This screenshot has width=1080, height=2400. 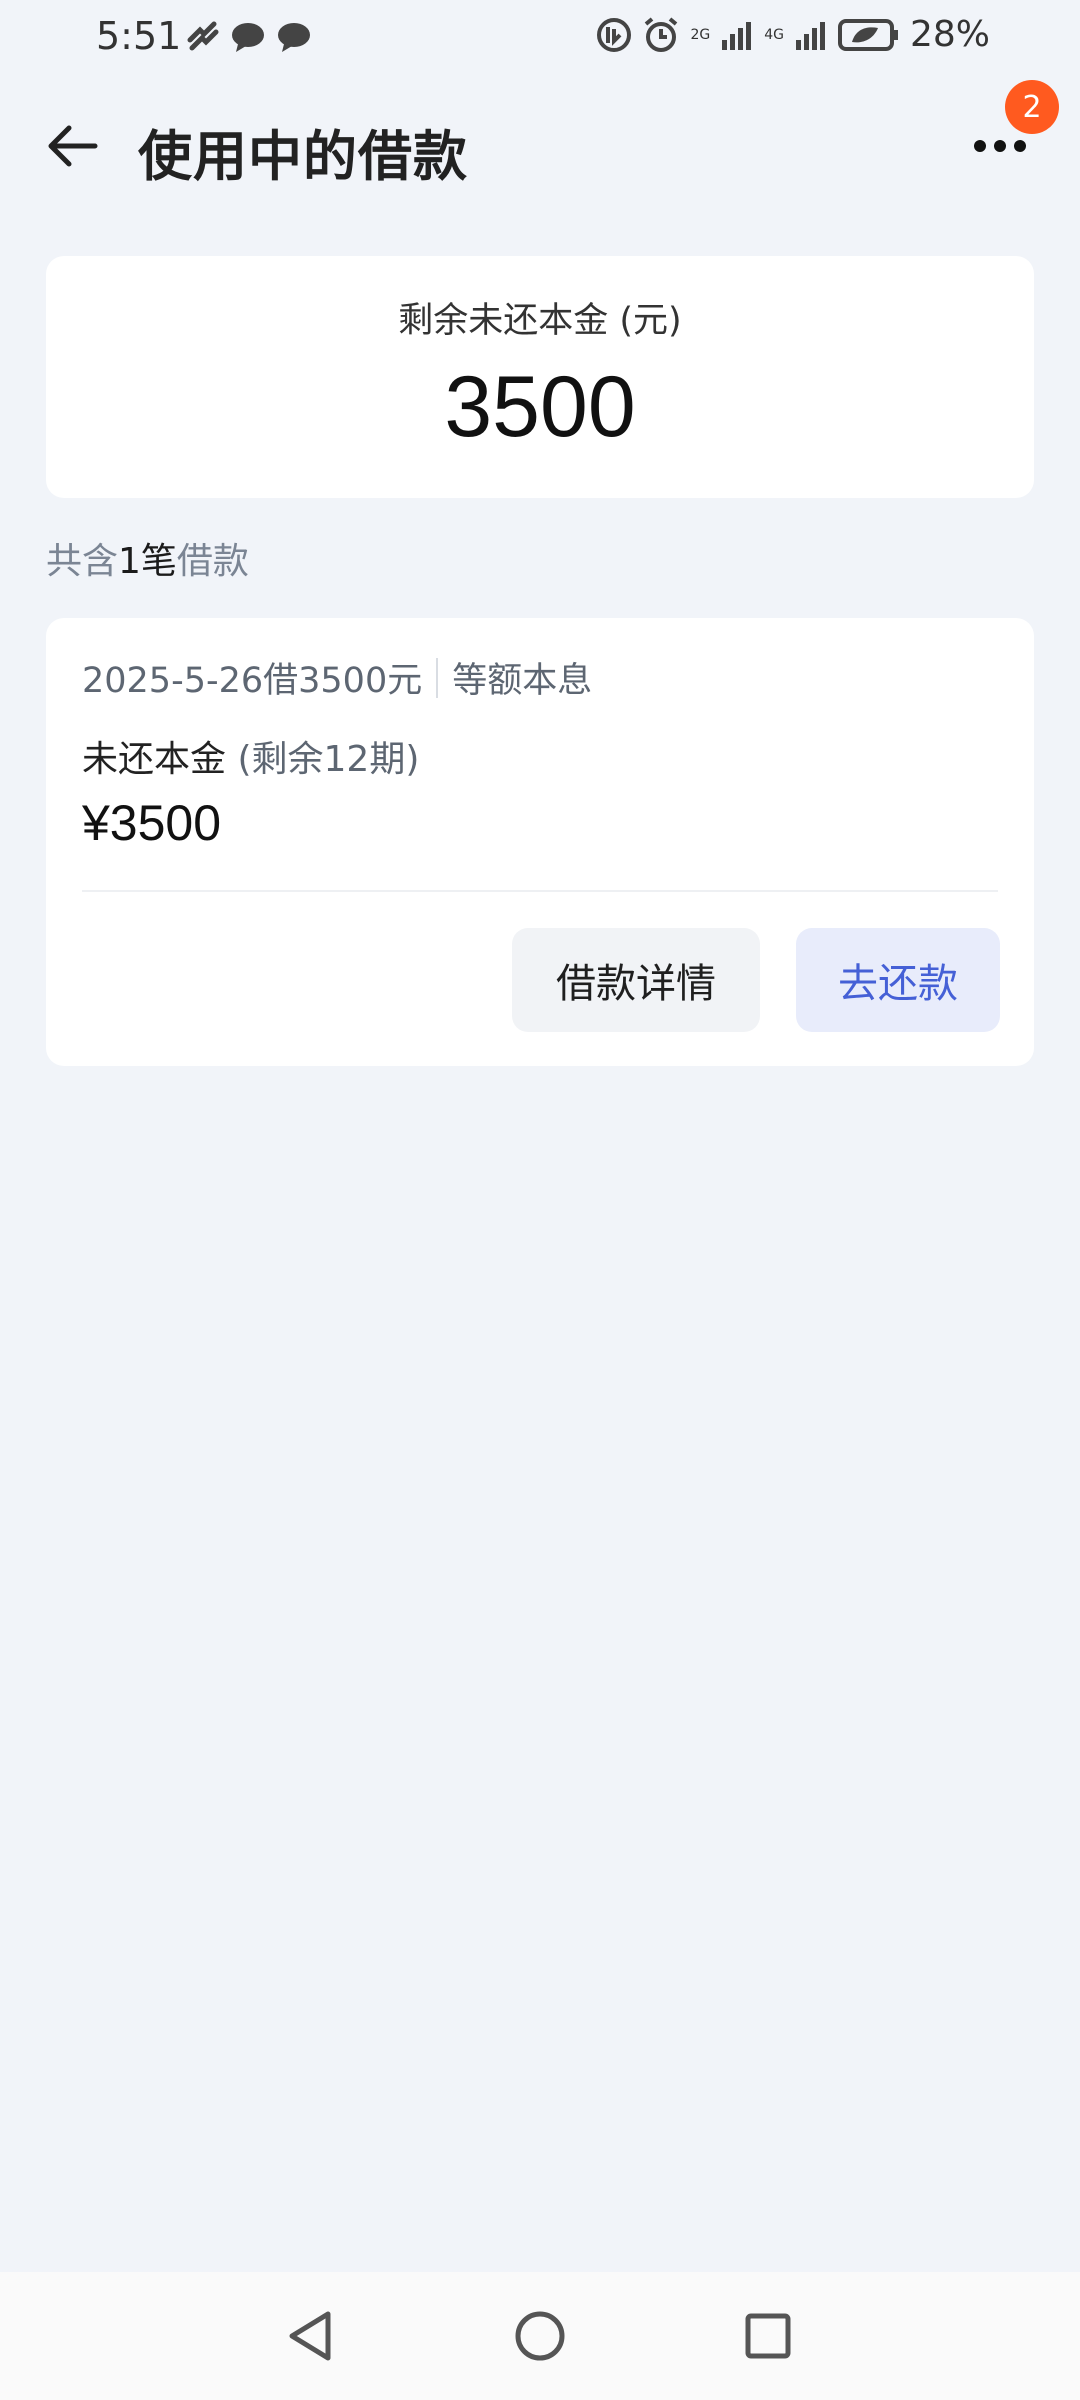 I want to click on loan-count-number: 1笔, so click(x=147, y=561).